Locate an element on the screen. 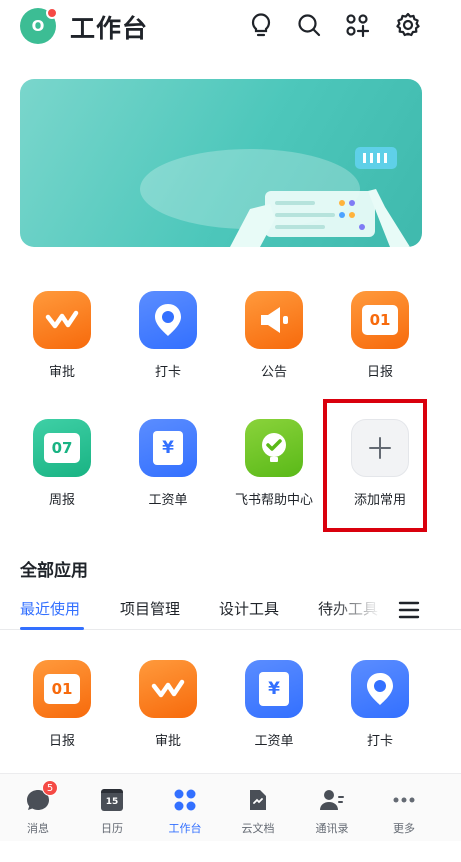 This screenshot has height=862, width=461. recent-app-checkin: 打卡 is located at coordinates (380, 706).